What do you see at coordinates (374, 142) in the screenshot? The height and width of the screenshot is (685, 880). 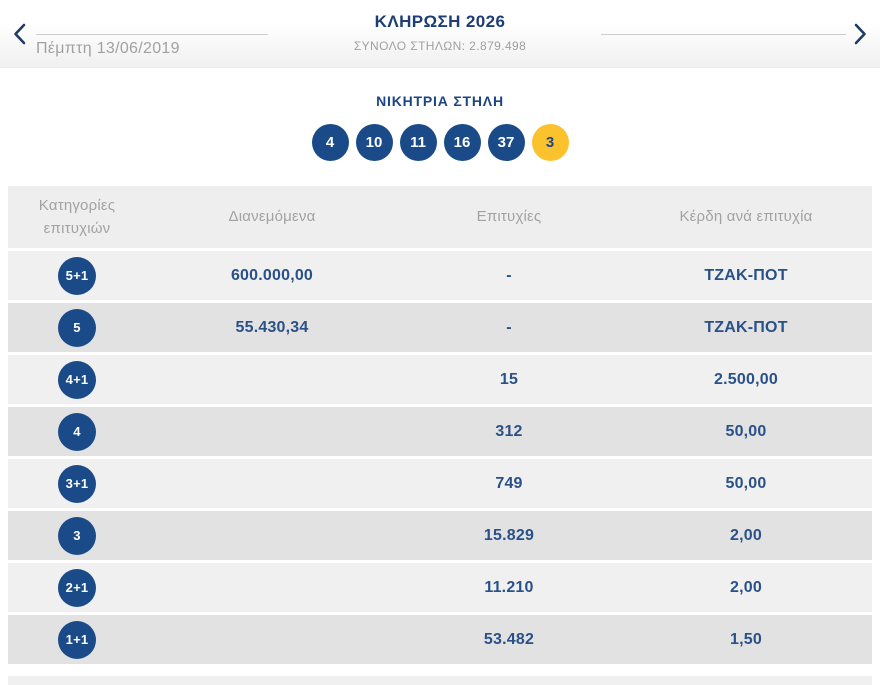 I see `winning-number-ball: 10` at bounding box center [374, 142].